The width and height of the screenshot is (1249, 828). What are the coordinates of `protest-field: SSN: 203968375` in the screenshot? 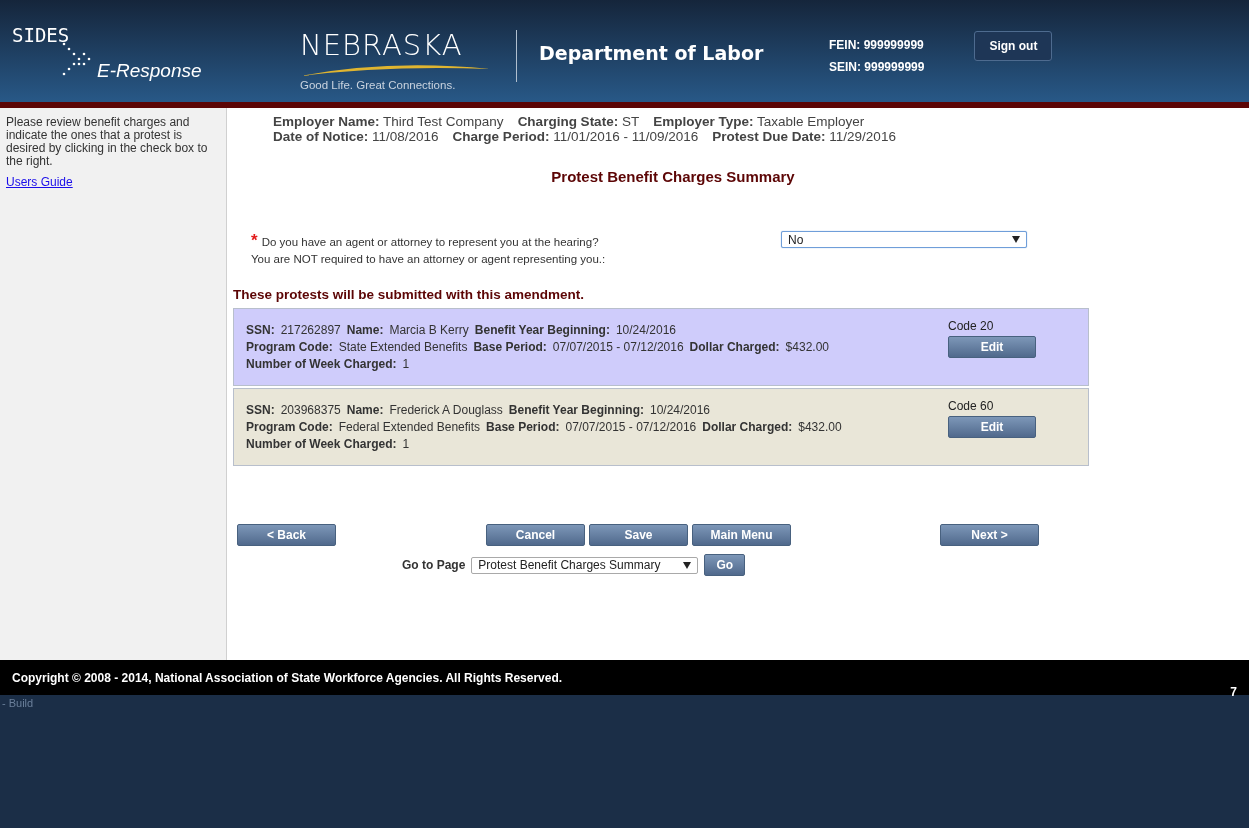 It's located at (293, 410).